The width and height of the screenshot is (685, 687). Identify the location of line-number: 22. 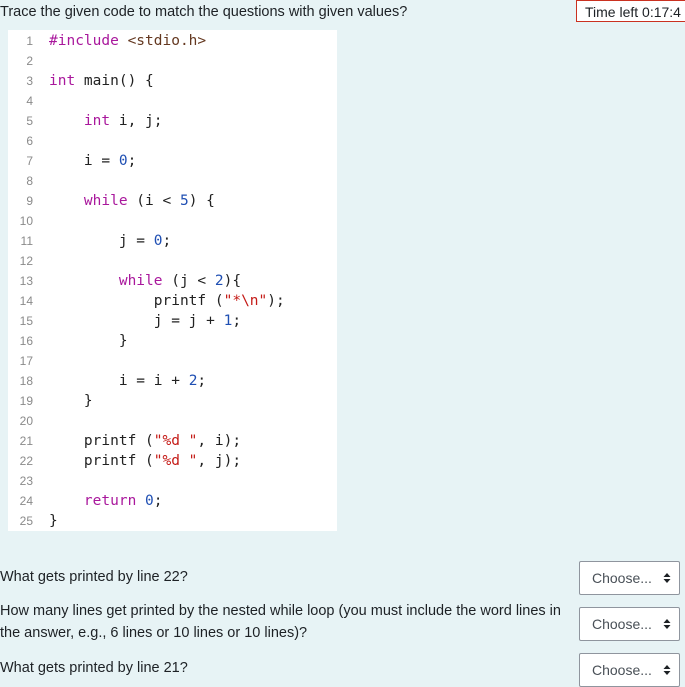
(26, 461).